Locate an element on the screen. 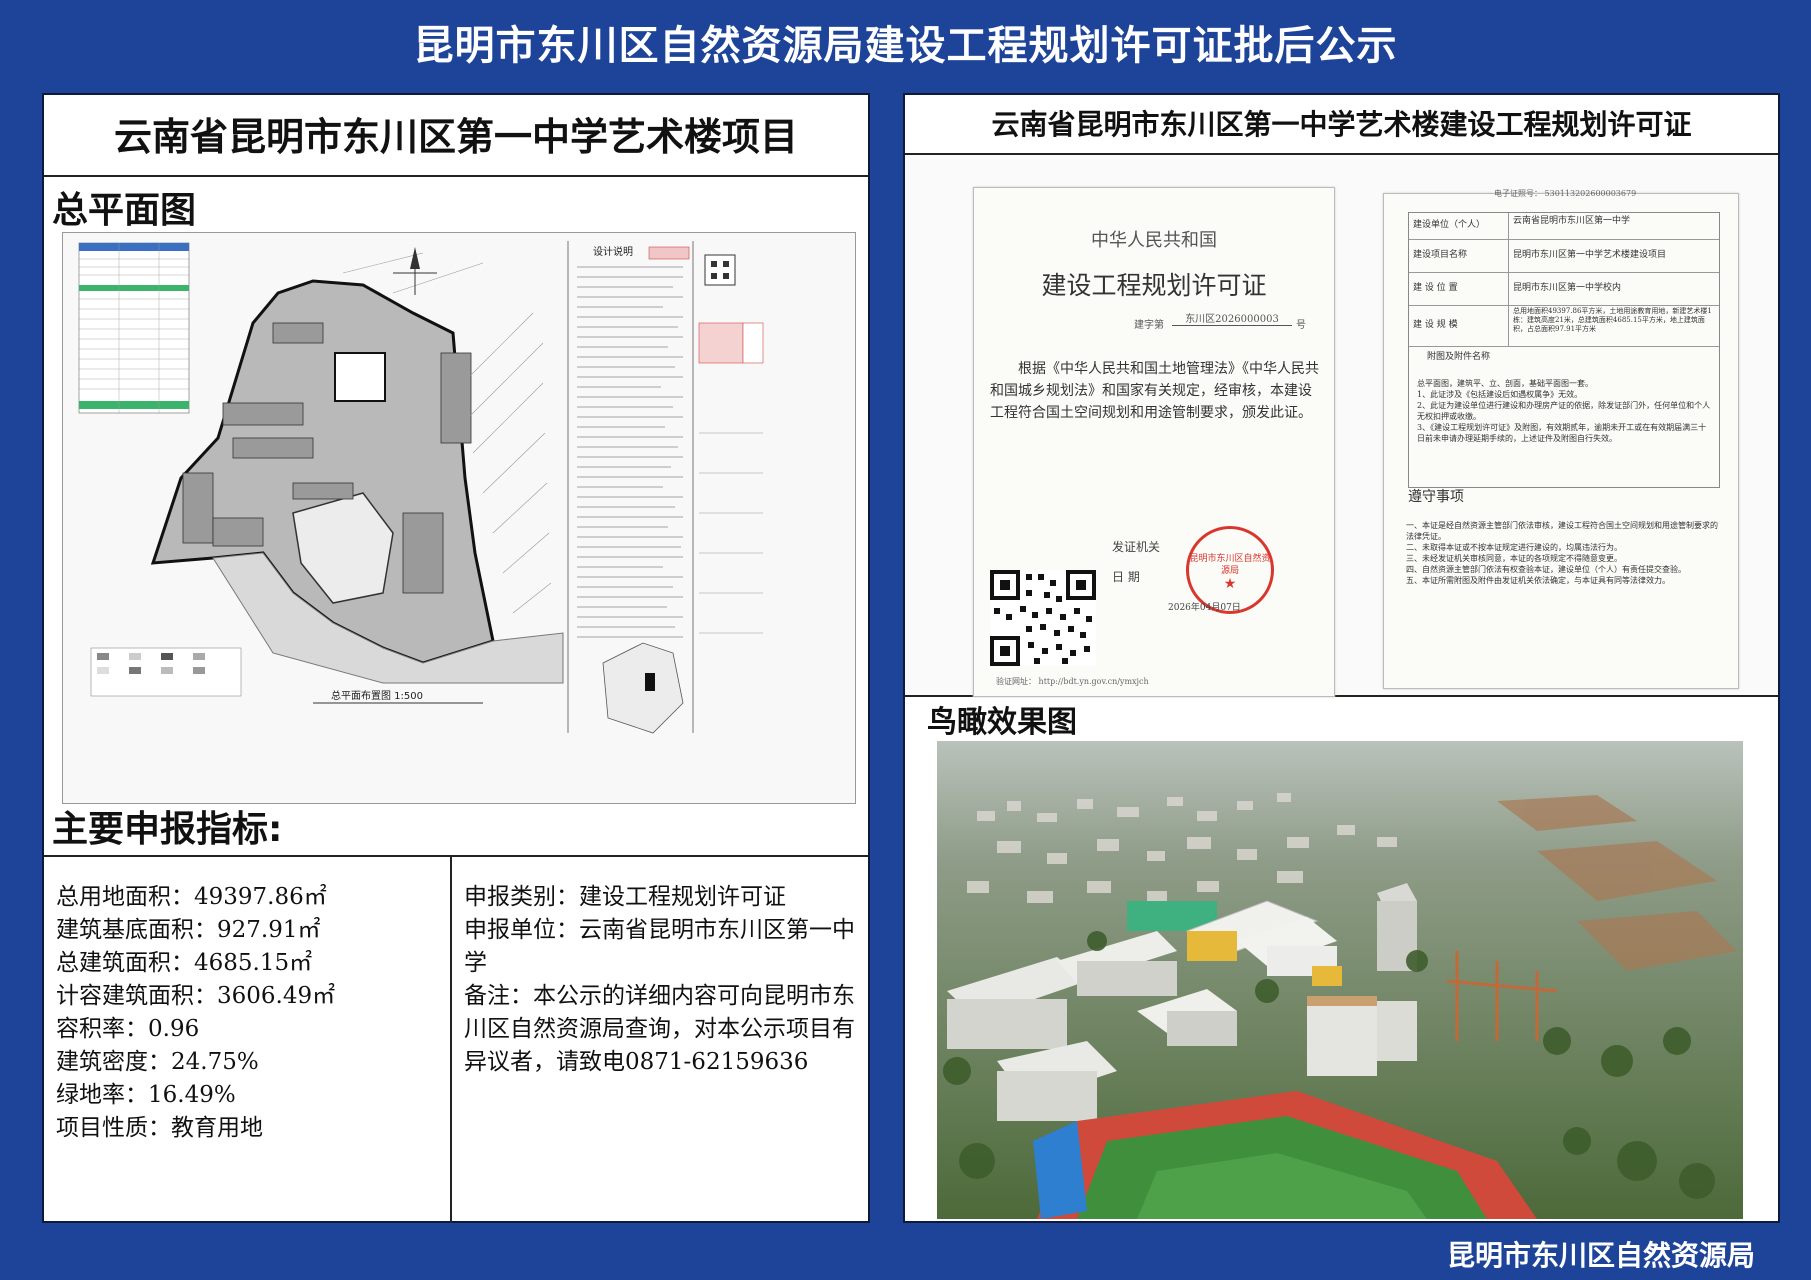 This screenshot has height=1280, width=1811. cert-serial: 电子证照号： 530113202600003679 is located at coordinates (1565, 193).